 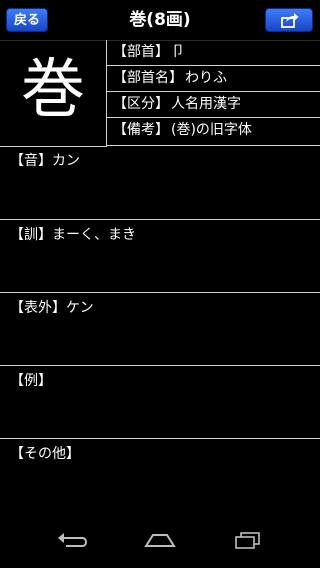 What do you see at coordinates (160, 256) in the screenshot?
I see `section-kun-reading: 【訓】まーく、まき` at bounding box center [160, 256].